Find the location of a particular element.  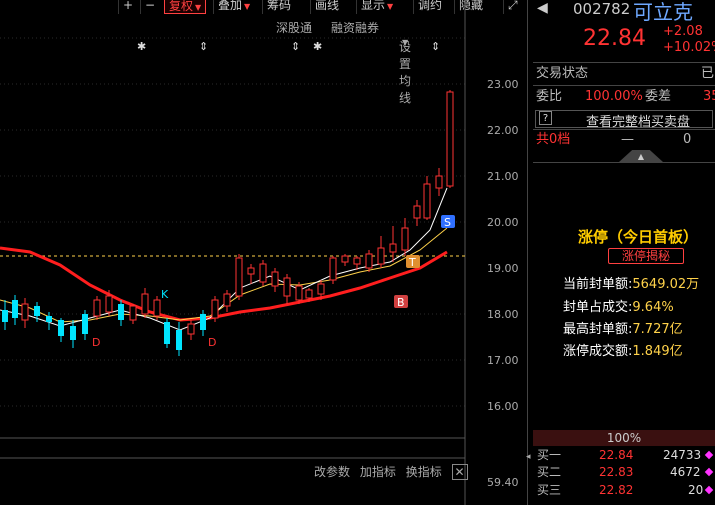

weibi-row: 委比 100.00% 委差 35 is located at coordinates (624, 96).